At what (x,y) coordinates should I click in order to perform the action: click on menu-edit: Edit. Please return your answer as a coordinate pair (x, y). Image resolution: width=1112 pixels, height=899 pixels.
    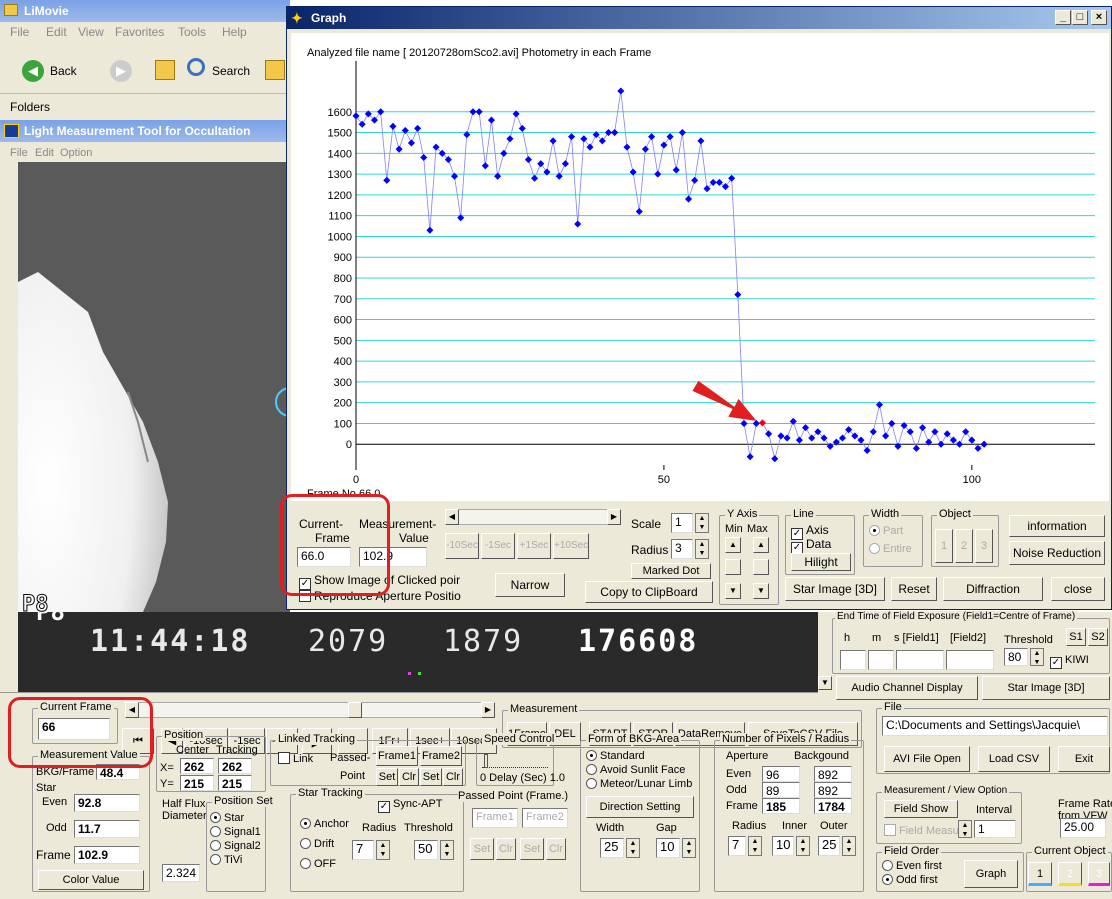
    Looking at the image, I should click on (56, 32).